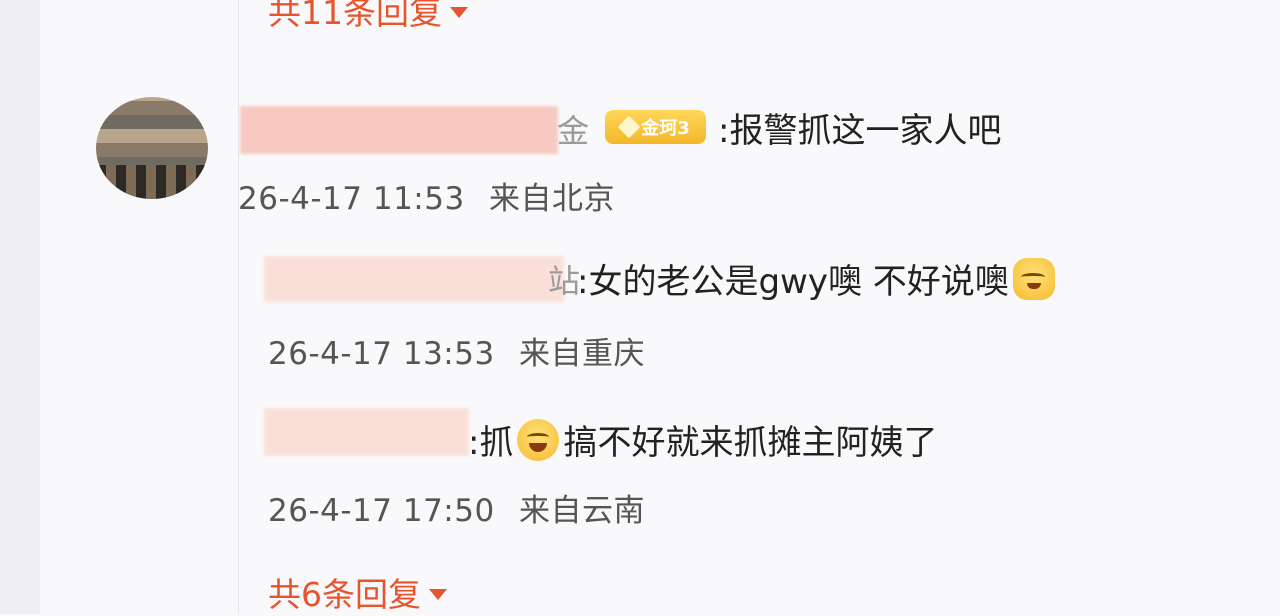  I want to click on reply-1-text: :女的老公是gwy噢 不好说噢, so click(818, 278).